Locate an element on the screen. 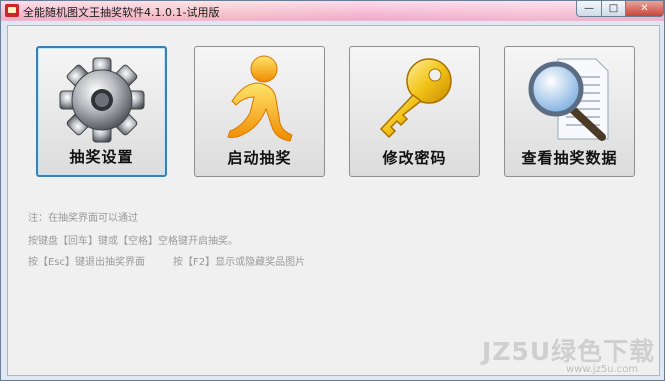 The image size is (665, 381). change-password-label: 修改密码 is located at coordinates (414, 158).